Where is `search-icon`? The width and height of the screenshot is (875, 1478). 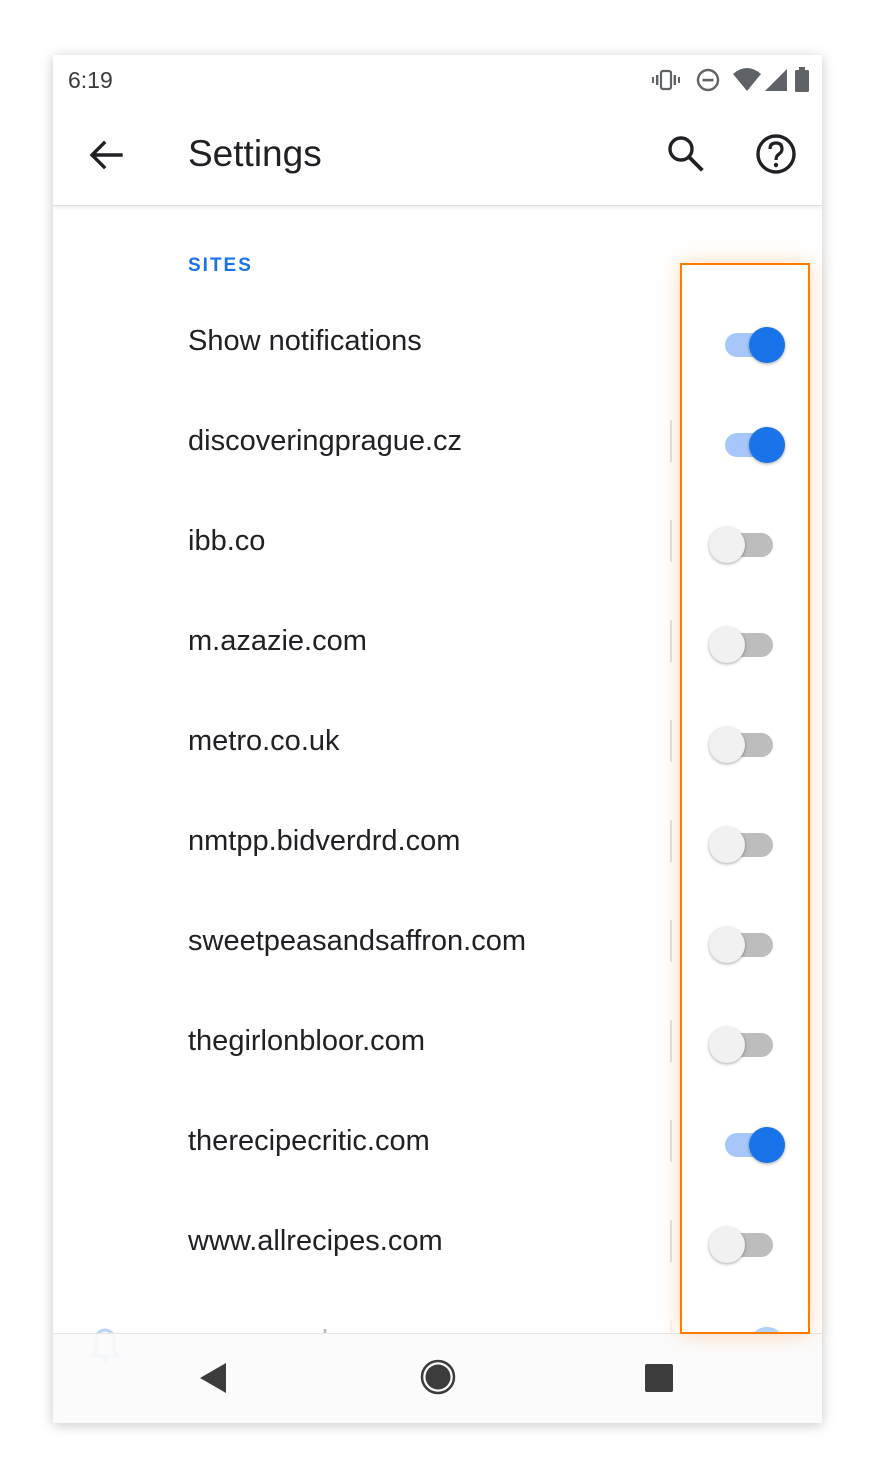 search-icon is located at coordinates (685, 153).